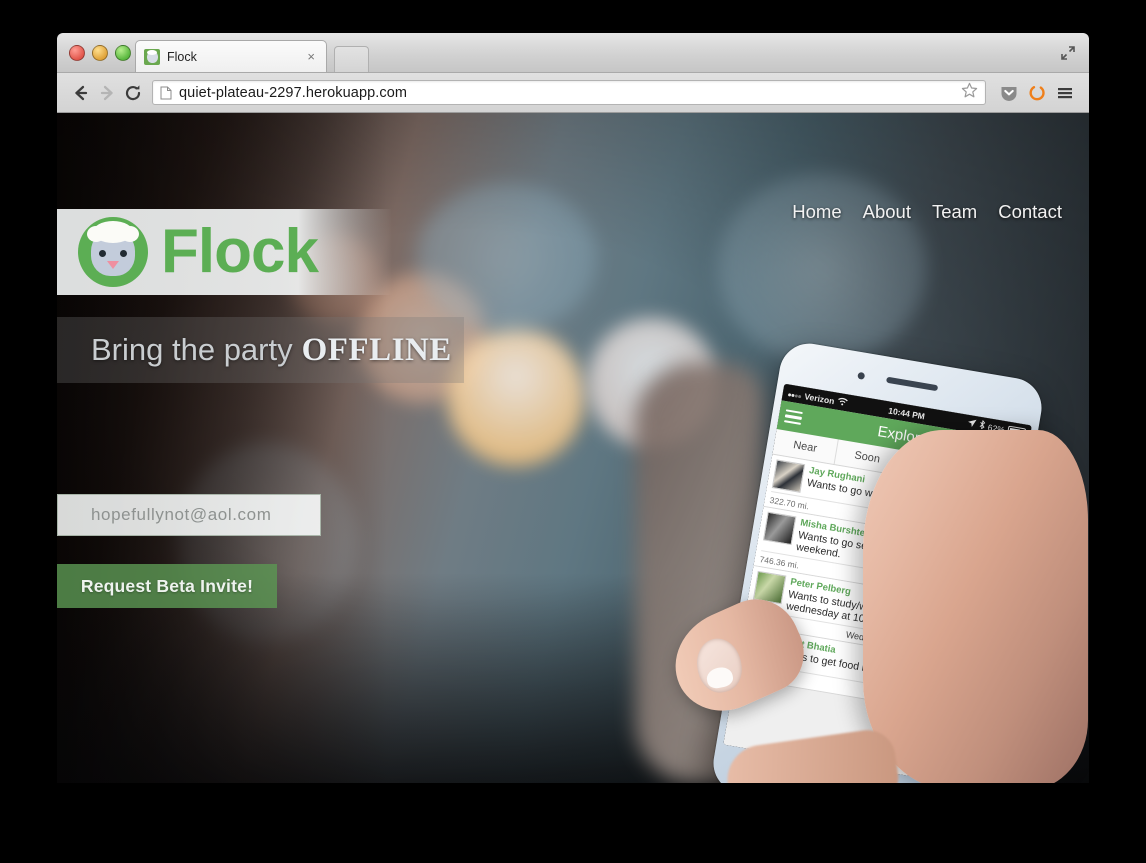 Image resolution: width=1146 pixels, height=863 pixels. What do you see at coordinates (123, 53) in the screenshot?
I see `zoom-window-button` at bounding box center [123, 53].